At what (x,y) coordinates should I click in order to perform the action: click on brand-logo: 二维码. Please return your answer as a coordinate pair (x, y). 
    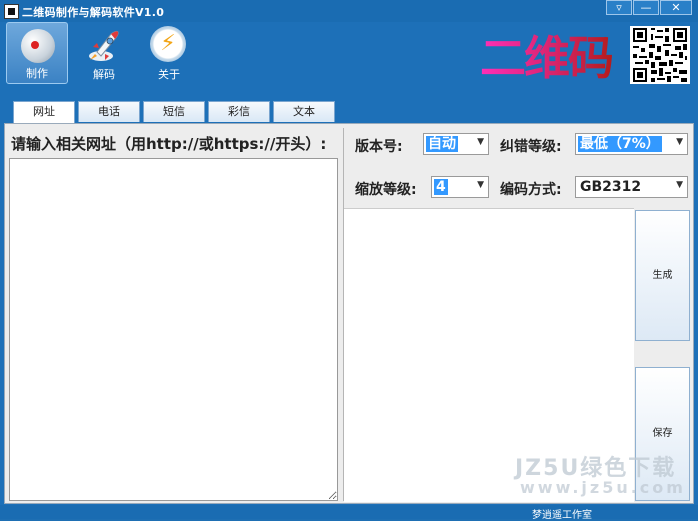
    Looking at the image, I should click on (547, 55).